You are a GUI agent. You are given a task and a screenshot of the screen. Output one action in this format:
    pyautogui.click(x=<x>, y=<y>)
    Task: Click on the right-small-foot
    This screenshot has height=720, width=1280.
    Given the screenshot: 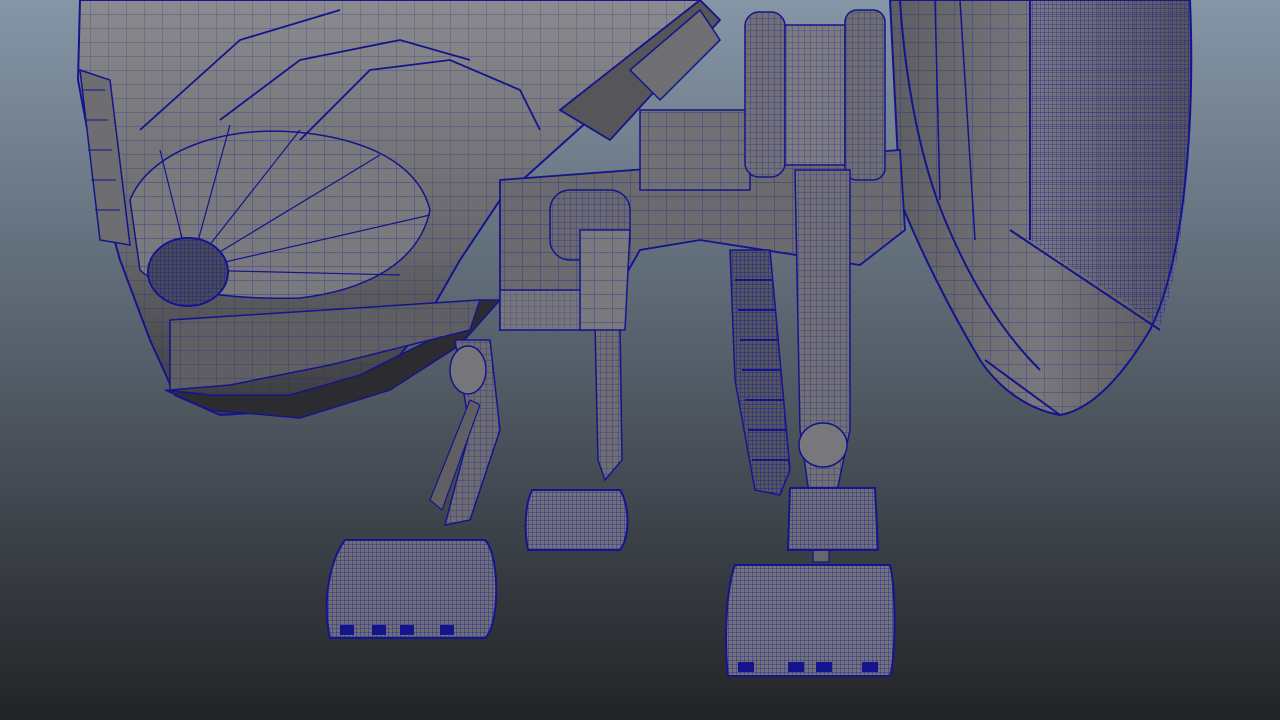 What is the action you would take?
    pyautogui.click(x=833, y=519)
    